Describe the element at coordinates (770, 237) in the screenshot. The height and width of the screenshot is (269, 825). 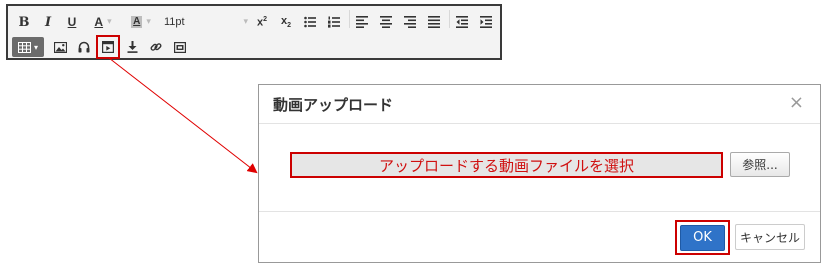
I see `cancel-button: キャンセル` at that location.